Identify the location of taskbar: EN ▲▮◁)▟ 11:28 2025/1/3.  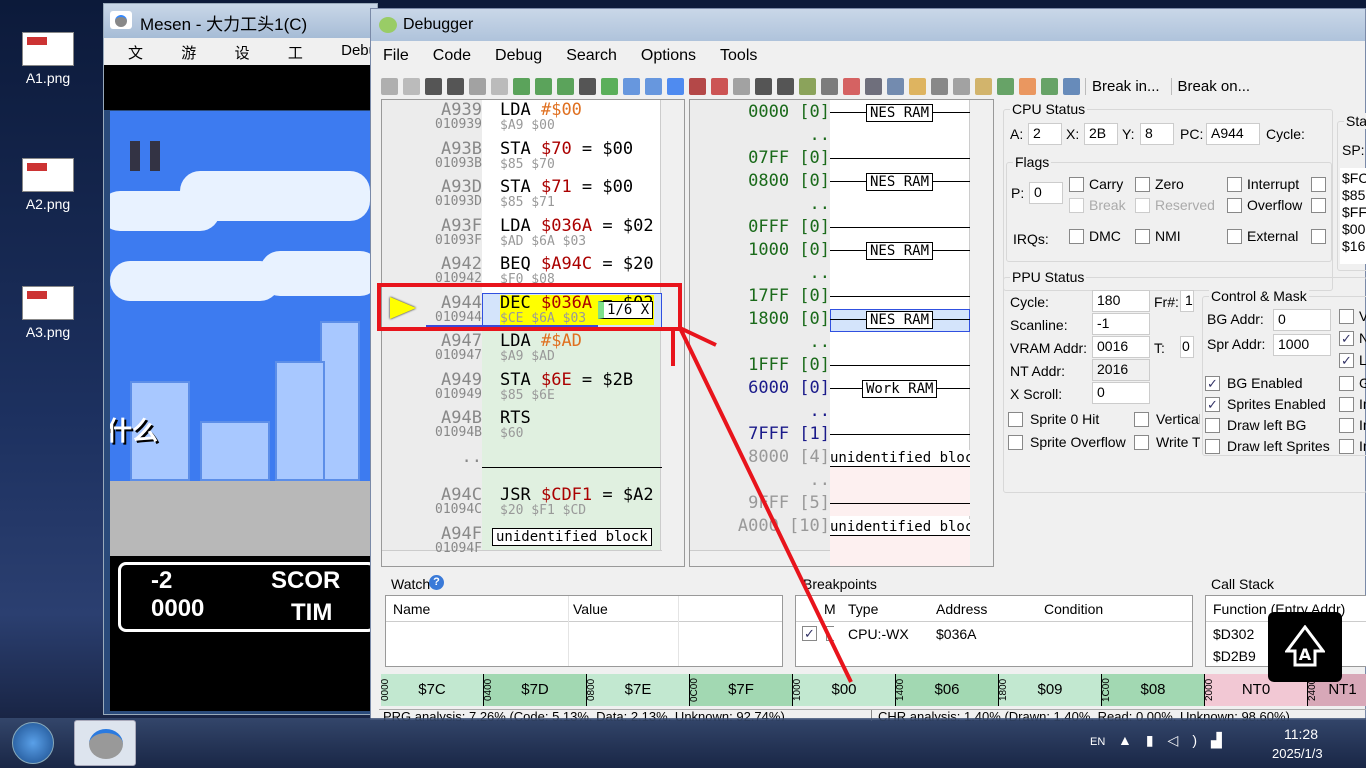
(683, 743).